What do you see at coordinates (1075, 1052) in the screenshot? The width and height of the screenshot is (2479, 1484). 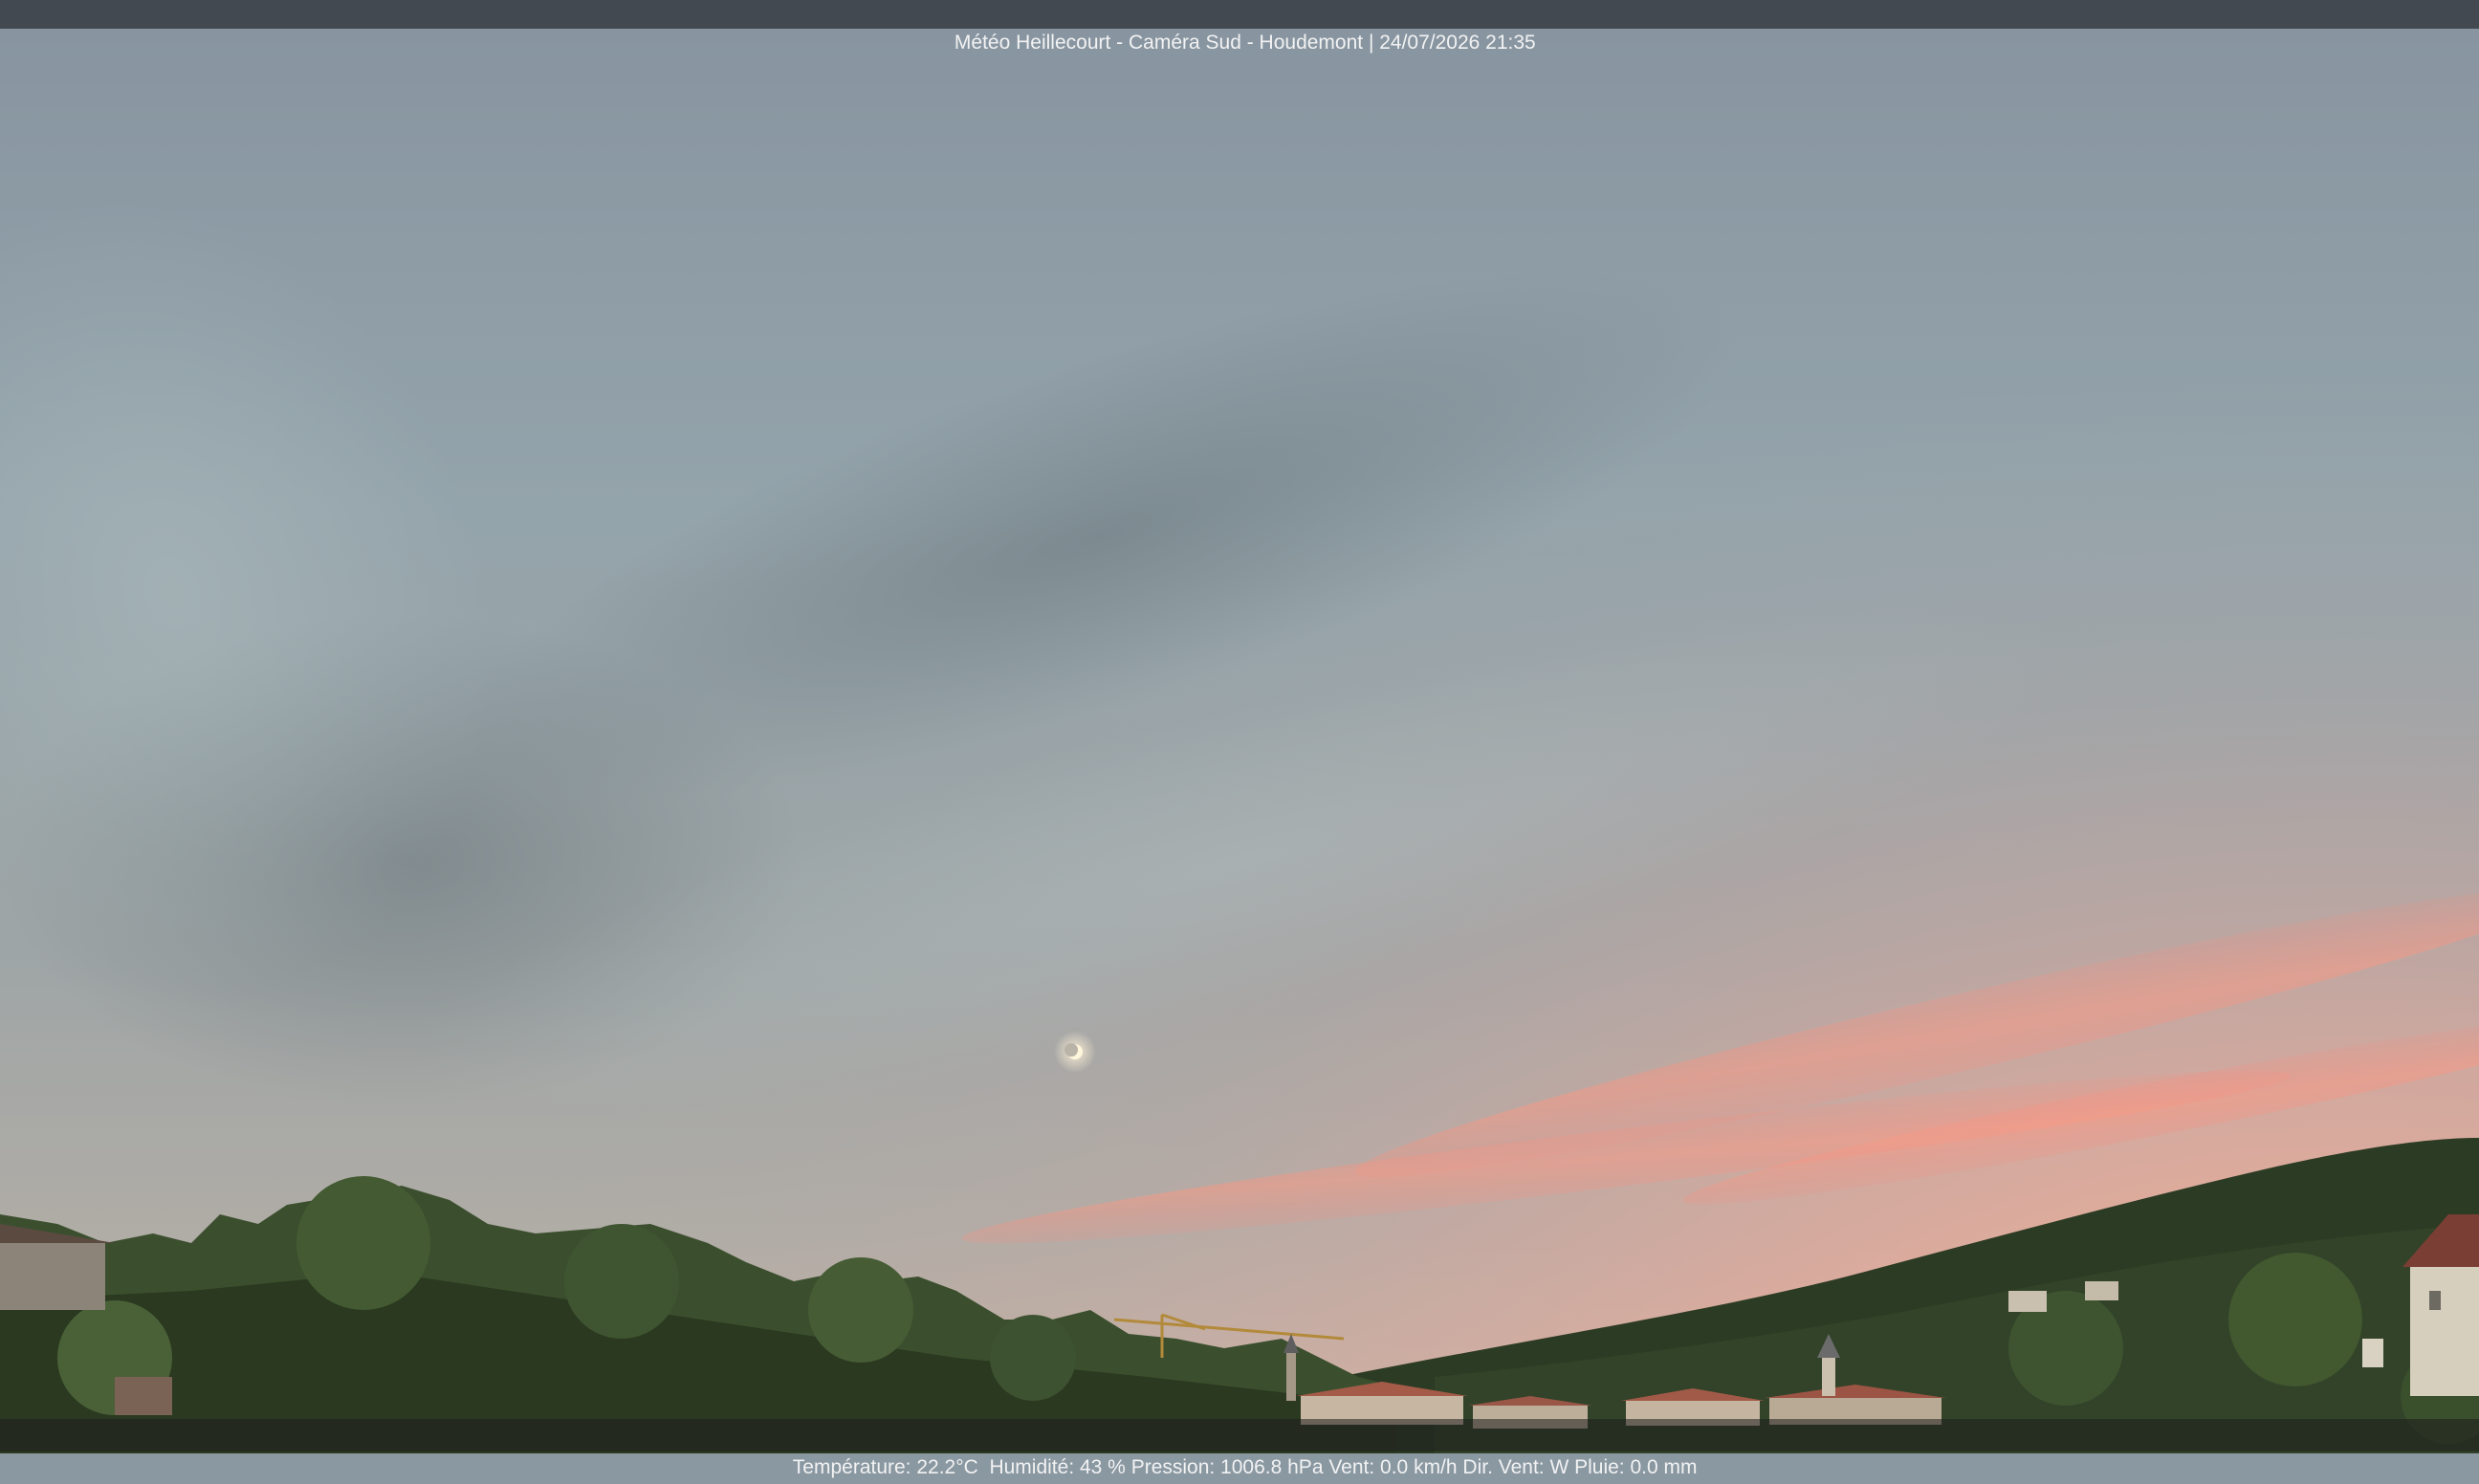 I see `moon-icon` at bounding box center [1075, 1052].